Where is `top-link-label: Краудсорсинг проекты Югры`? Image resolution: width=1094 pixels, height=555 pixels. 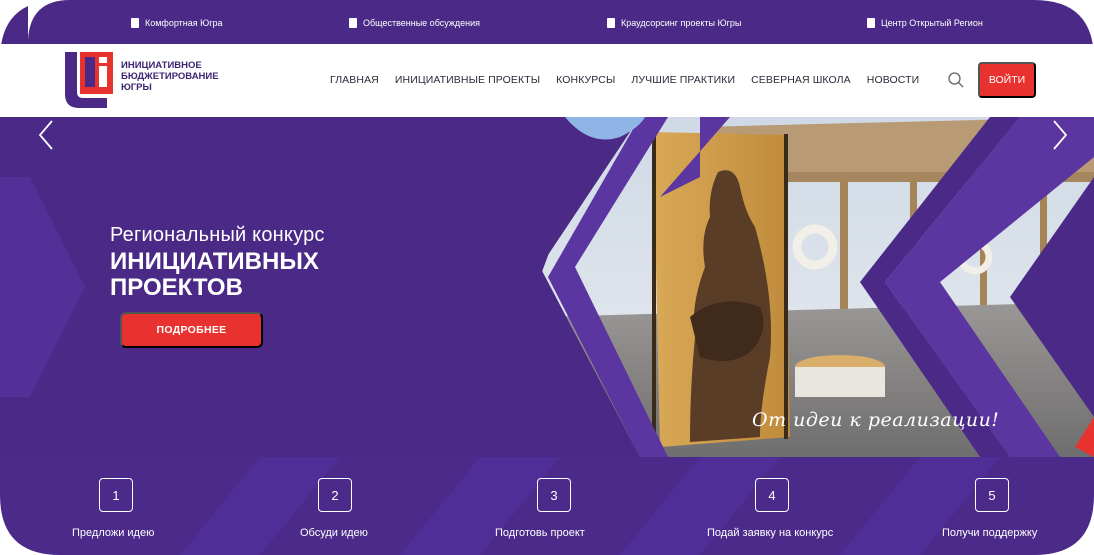
top-link-label: Краудсорсинг проекты Югры is located at coordinates (681, 23).